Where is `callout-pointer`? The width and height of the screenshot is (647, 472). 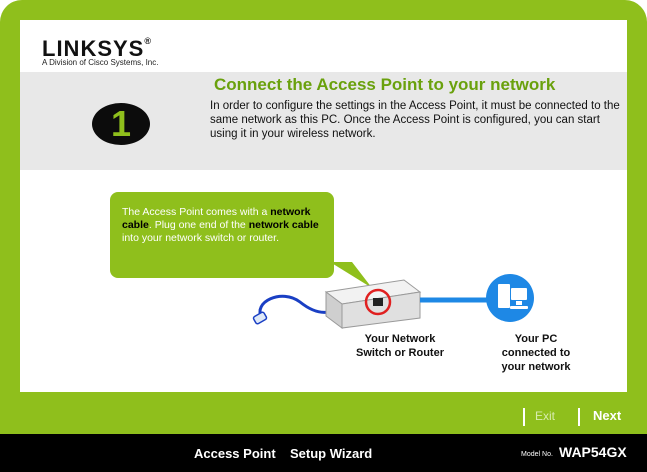 callout-pointer is located at coordinates (351, 275).